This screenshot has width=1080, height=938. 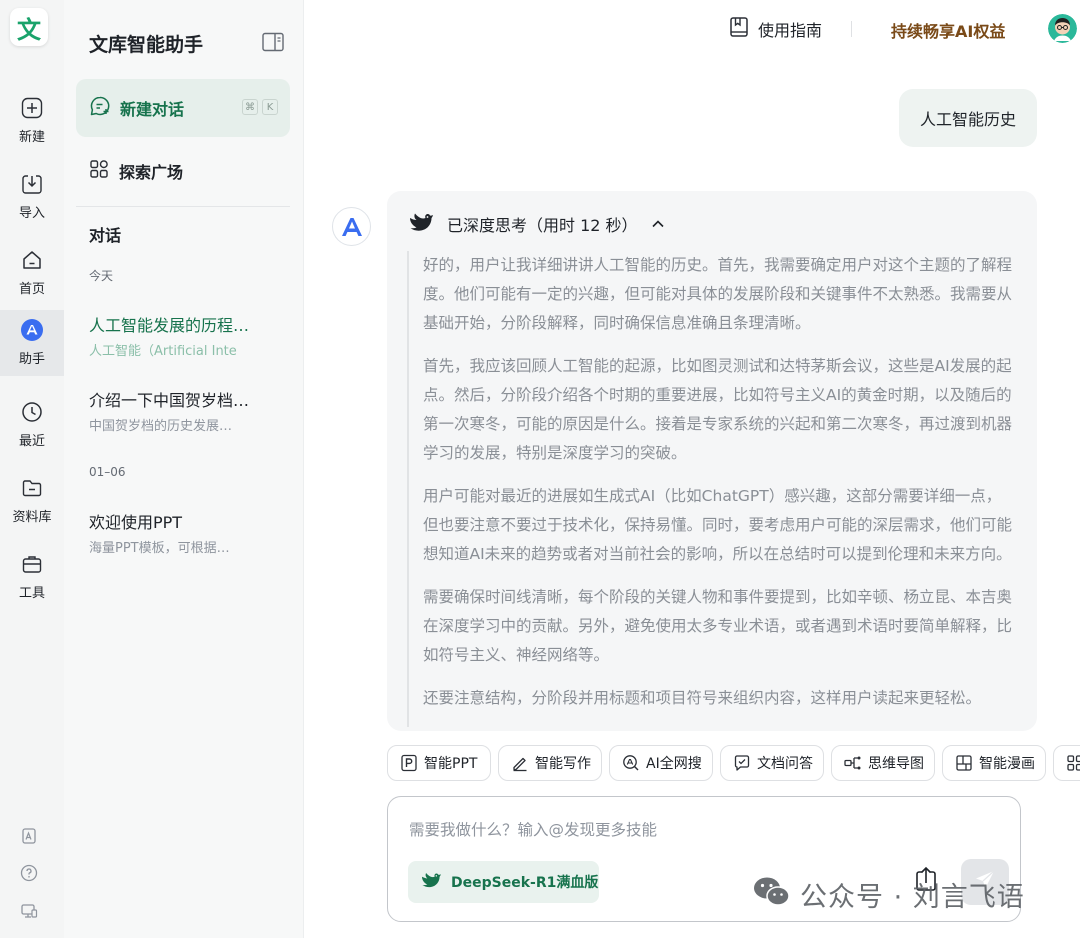 I want to click on skill-writing-button: 智能写作, so click(x=550, y=763).